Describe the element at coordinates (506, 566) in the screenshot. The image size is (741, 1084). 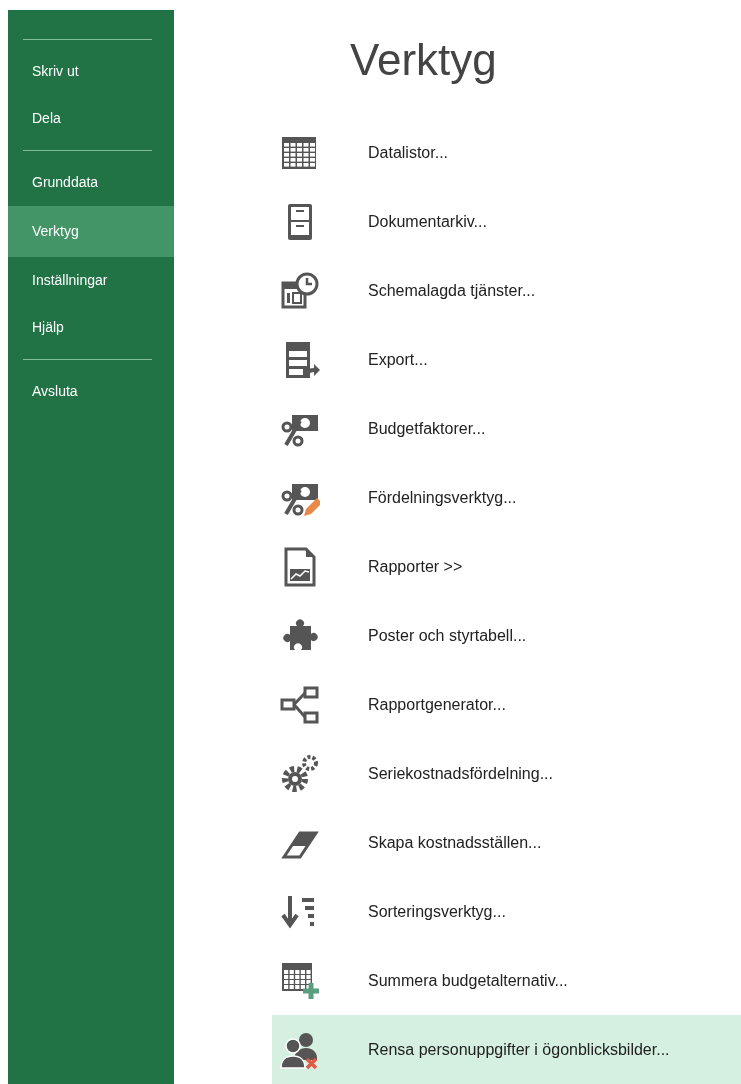
I see `tool-item: Rapporter >>` at that location.